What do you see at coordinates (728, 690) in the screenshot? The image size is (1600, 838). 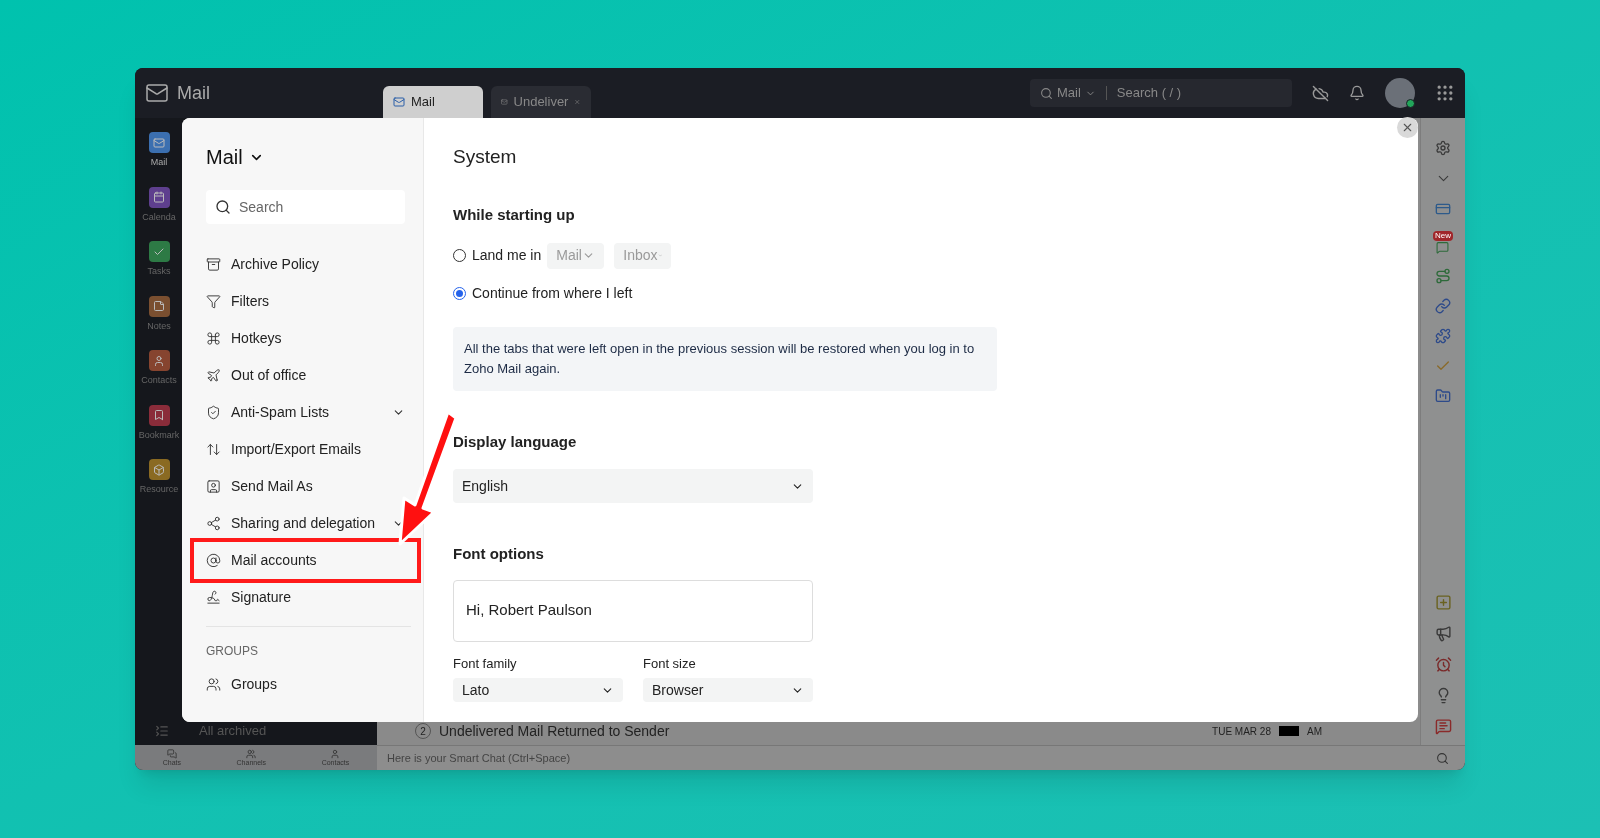 I see `dropdown: Browser` at bounding box center [728, 690].